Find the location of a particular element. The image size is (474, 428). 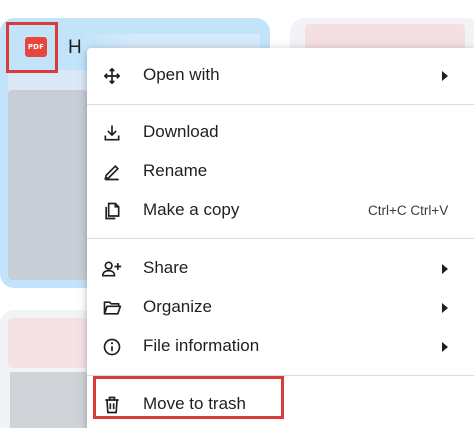

menu-label-open-with: Open with is located at coordinates (181, 74).